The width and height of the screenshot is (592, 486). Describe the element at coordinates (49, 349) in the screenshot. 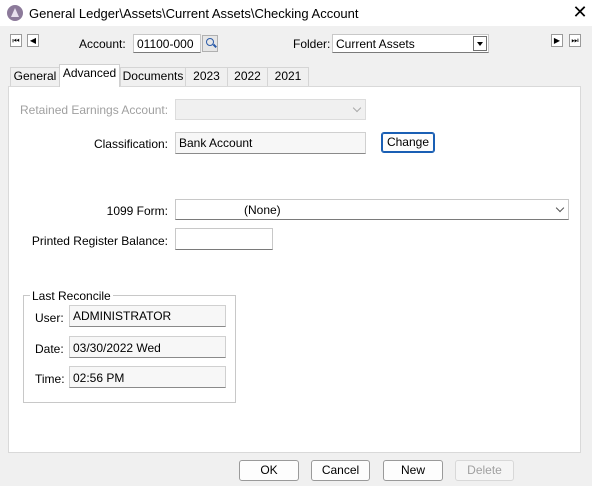

I see `reconcile-date-label: Date:` at that location.